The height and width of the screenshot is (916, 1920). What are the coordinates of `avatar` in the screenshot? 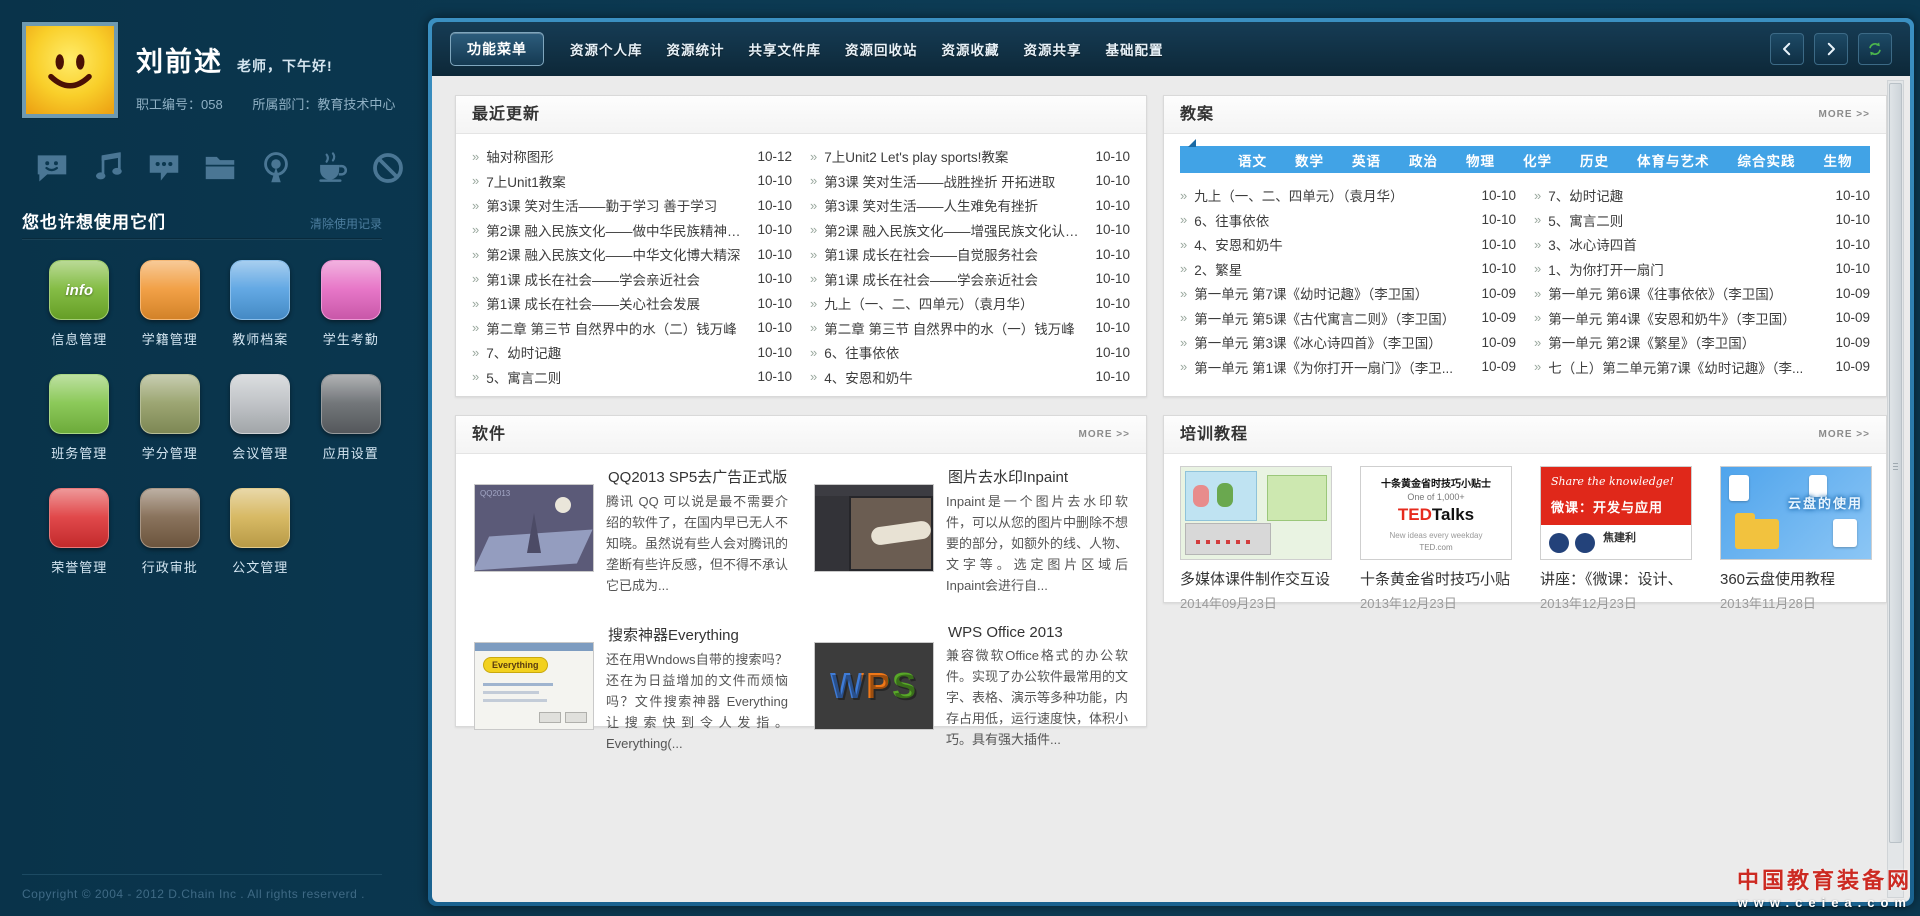 It's located at (70, 70).